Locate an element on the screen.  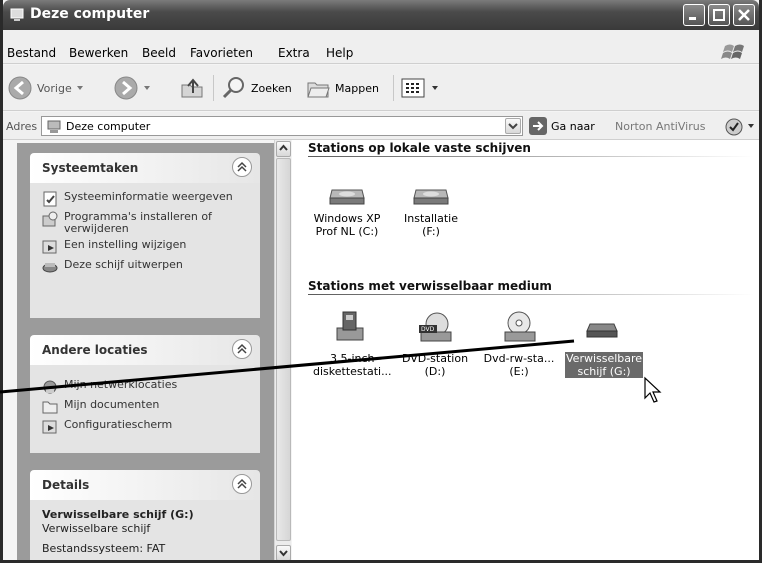
drive-f: Installatie (F:) is located at coordinates (431, 211).